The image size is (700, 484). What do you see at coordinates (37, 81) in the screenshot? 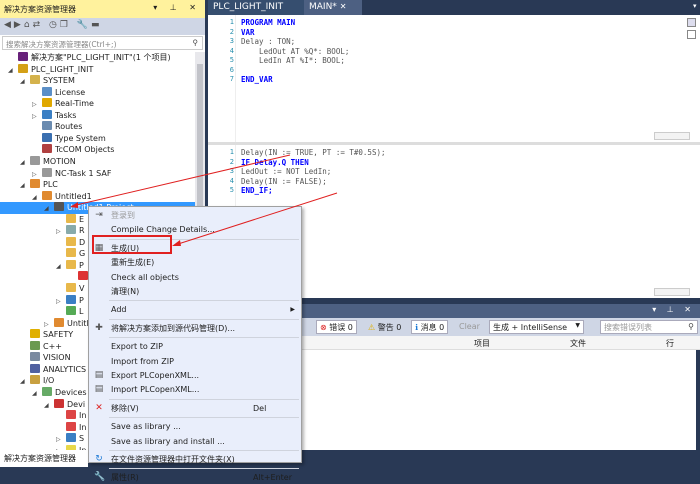
I see `tree-item: ◢ SYSTEM` at bounding box center [37, 81].